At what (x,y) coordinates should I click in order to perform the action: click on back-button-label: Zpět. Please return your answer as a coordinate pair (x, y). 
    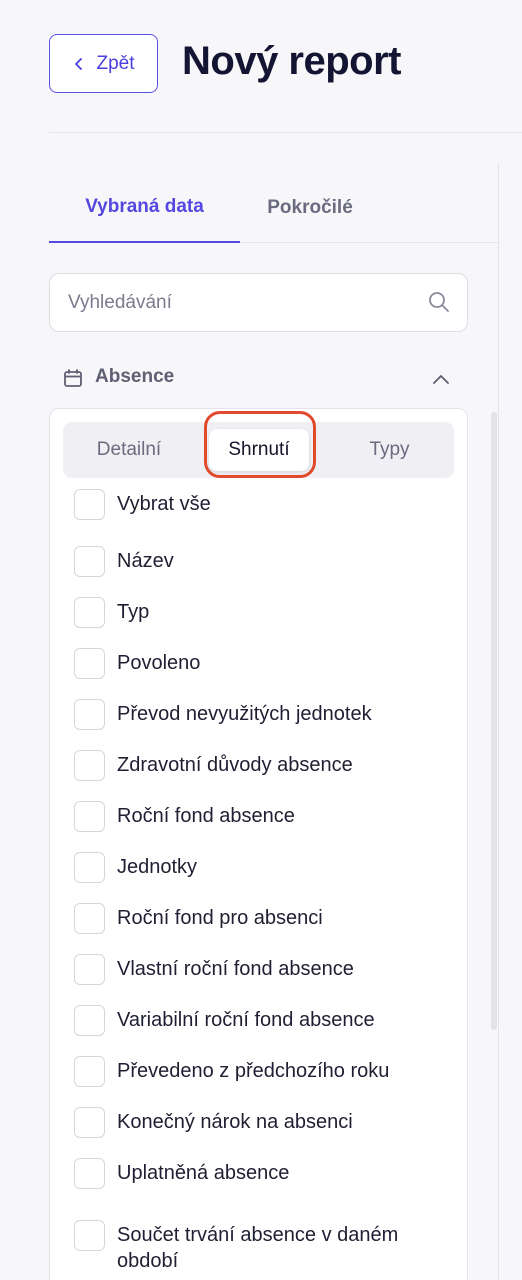
    Looking at the image, I should click on (115, 63).